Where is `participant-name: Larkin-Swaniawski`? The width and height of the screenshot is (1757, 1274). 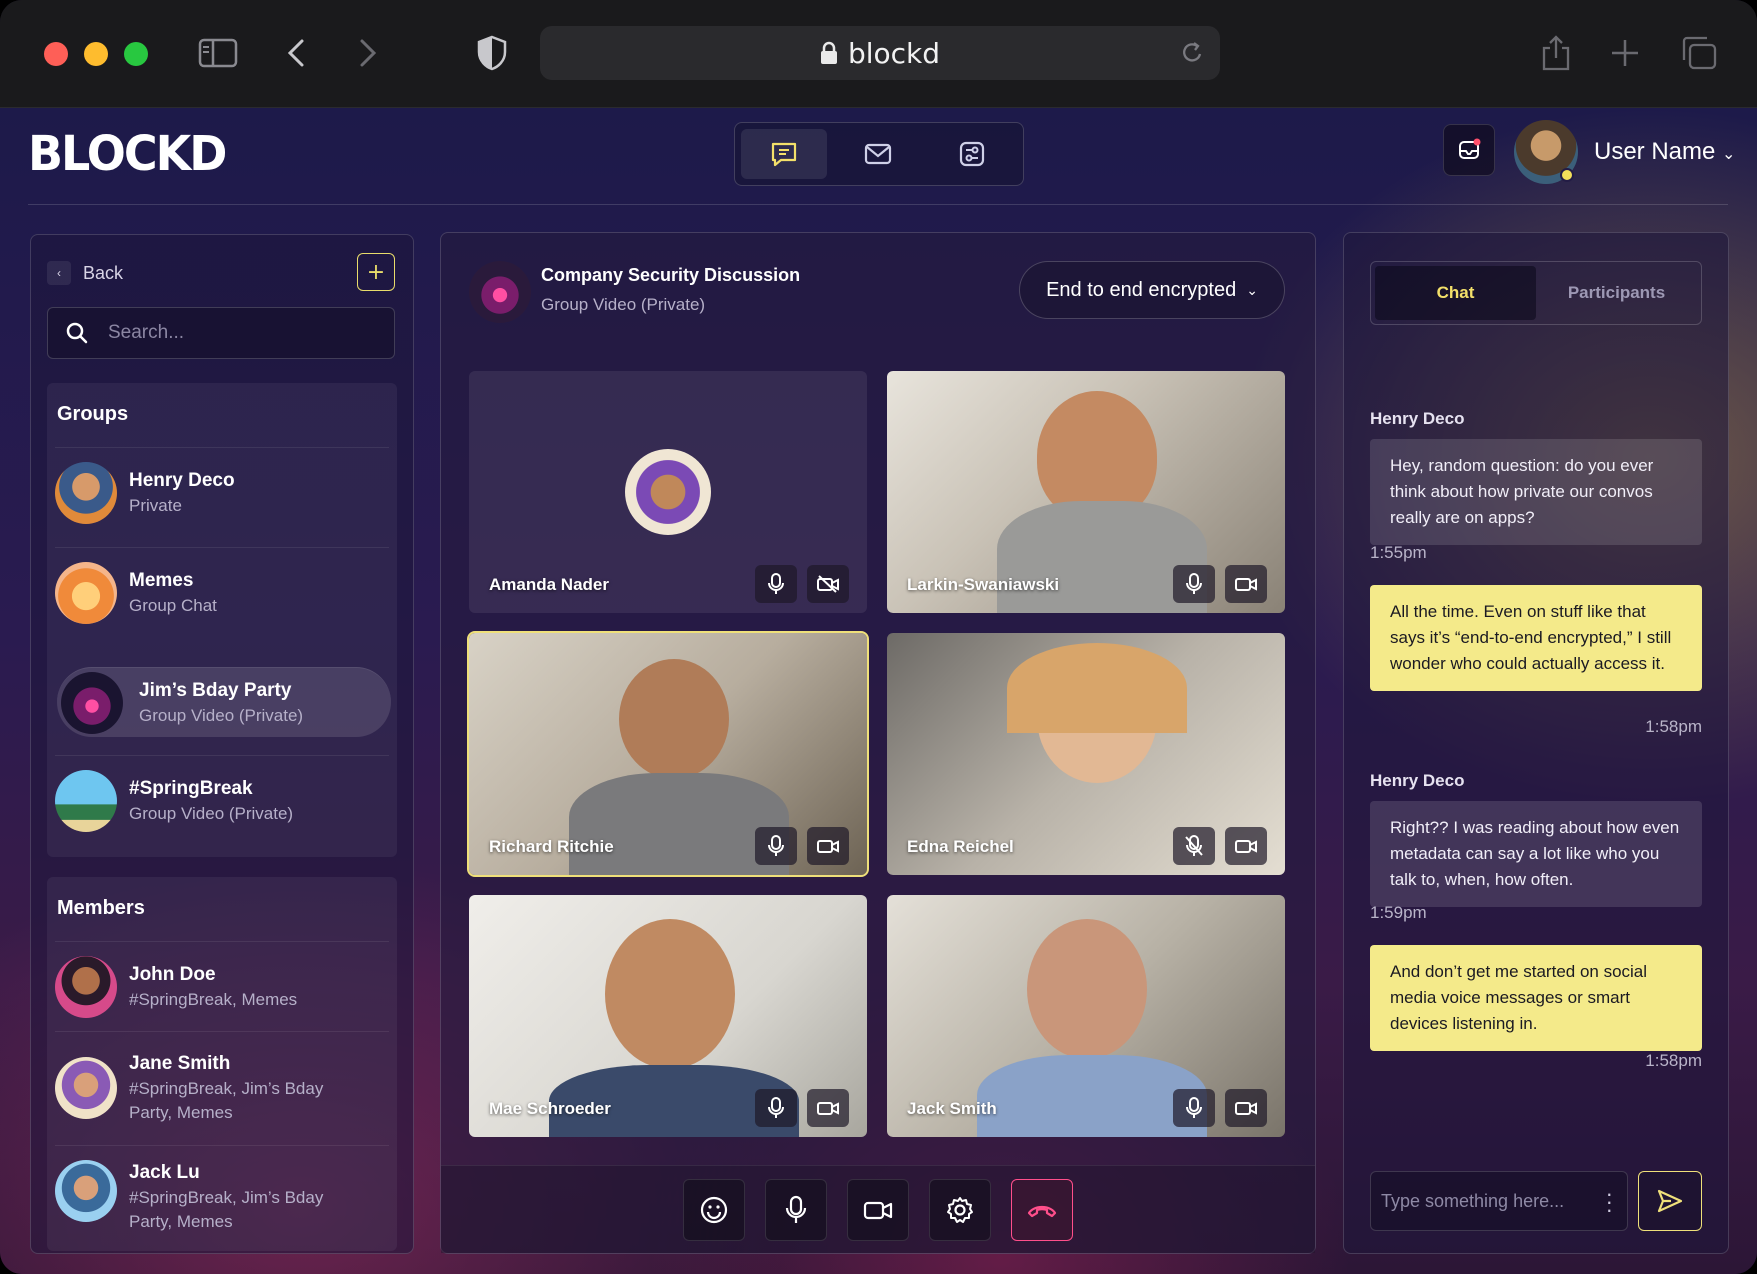 participant-name: Larkin-Swaniawski is located at coordinates (983, 584).